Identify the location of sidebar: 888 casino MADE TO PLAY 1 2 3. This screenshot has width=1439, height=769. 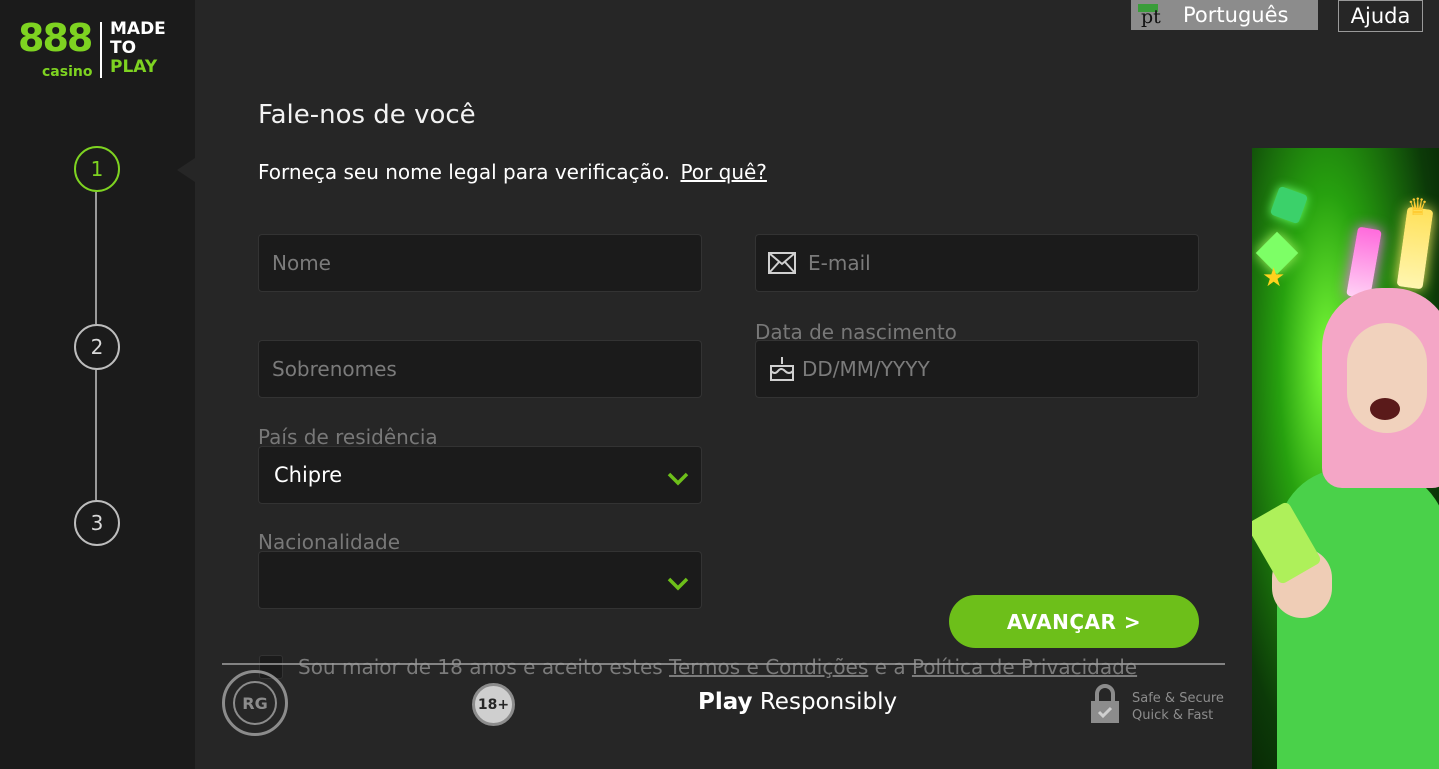
(97, 384).